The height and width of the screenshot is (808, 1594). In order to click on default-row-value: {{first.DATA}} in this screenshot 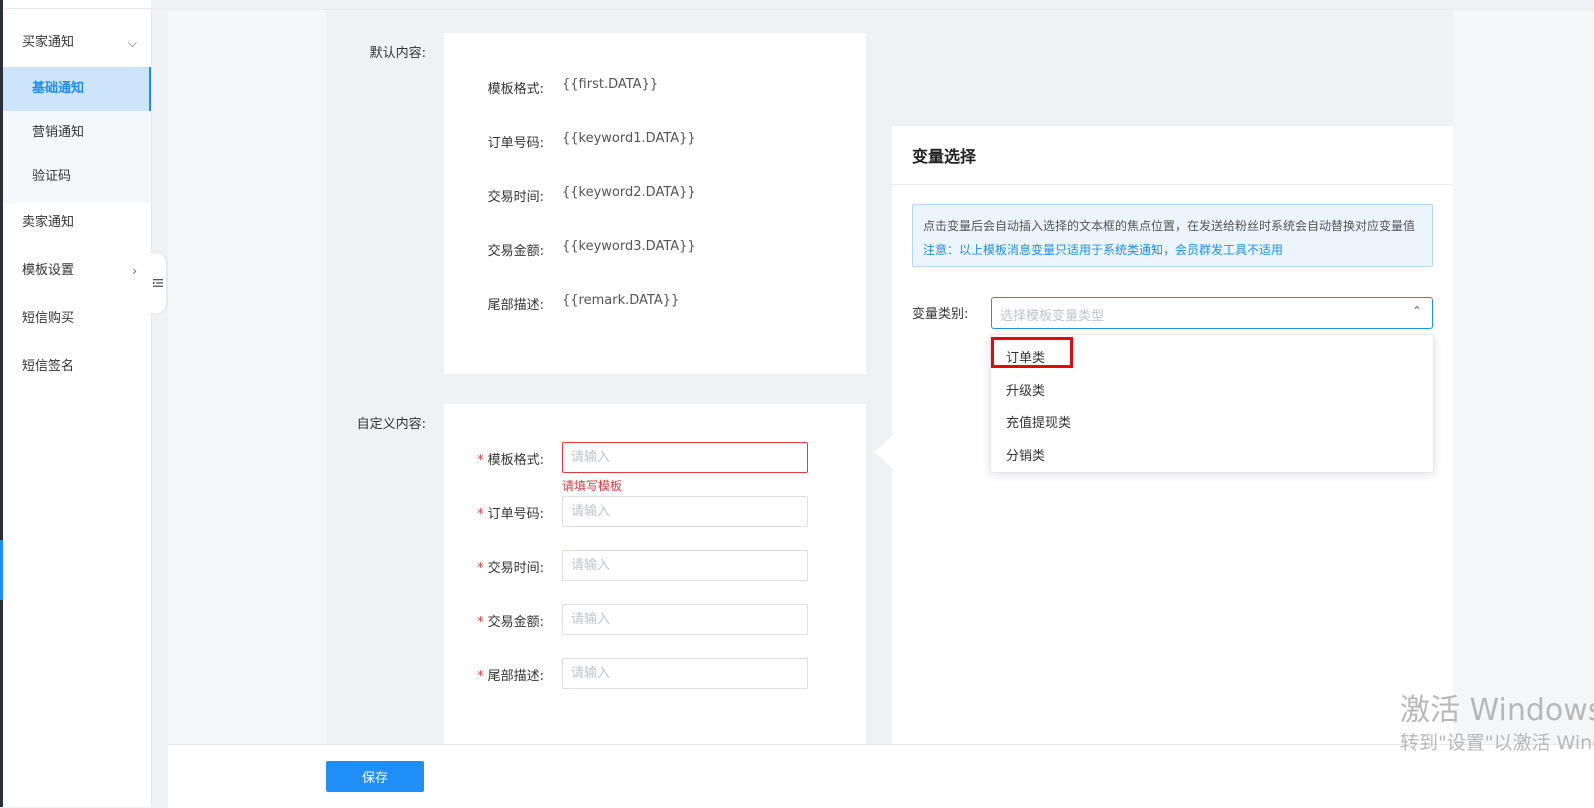, I will do `click(610, 84)`.